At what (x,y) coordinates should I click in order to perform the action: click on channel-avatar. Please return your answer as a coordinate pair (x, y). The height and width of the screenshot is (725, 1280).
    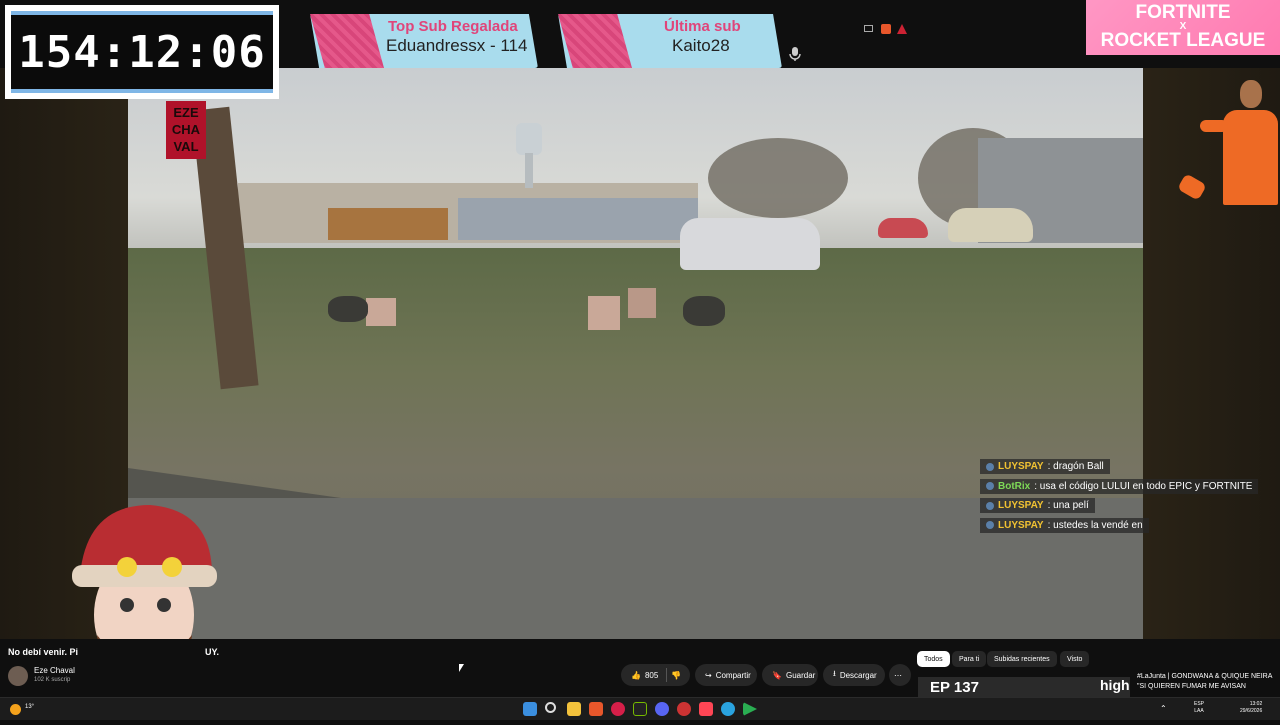
    Looking at the image, I should click on (18, 676).